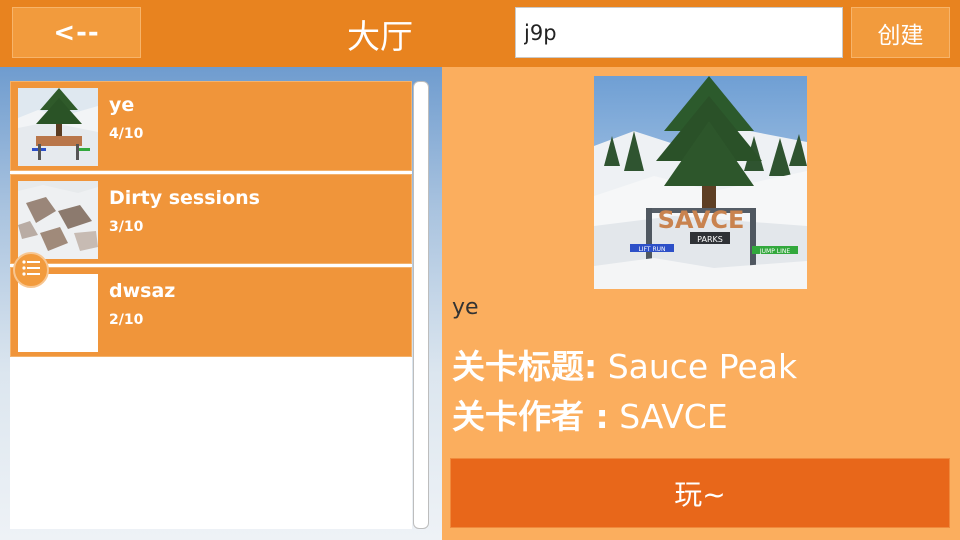 This screenshot has width=960, height=540. I want to click on room-item-dirty-sessions: Dirty sessions 3/10, so click(211, 219).